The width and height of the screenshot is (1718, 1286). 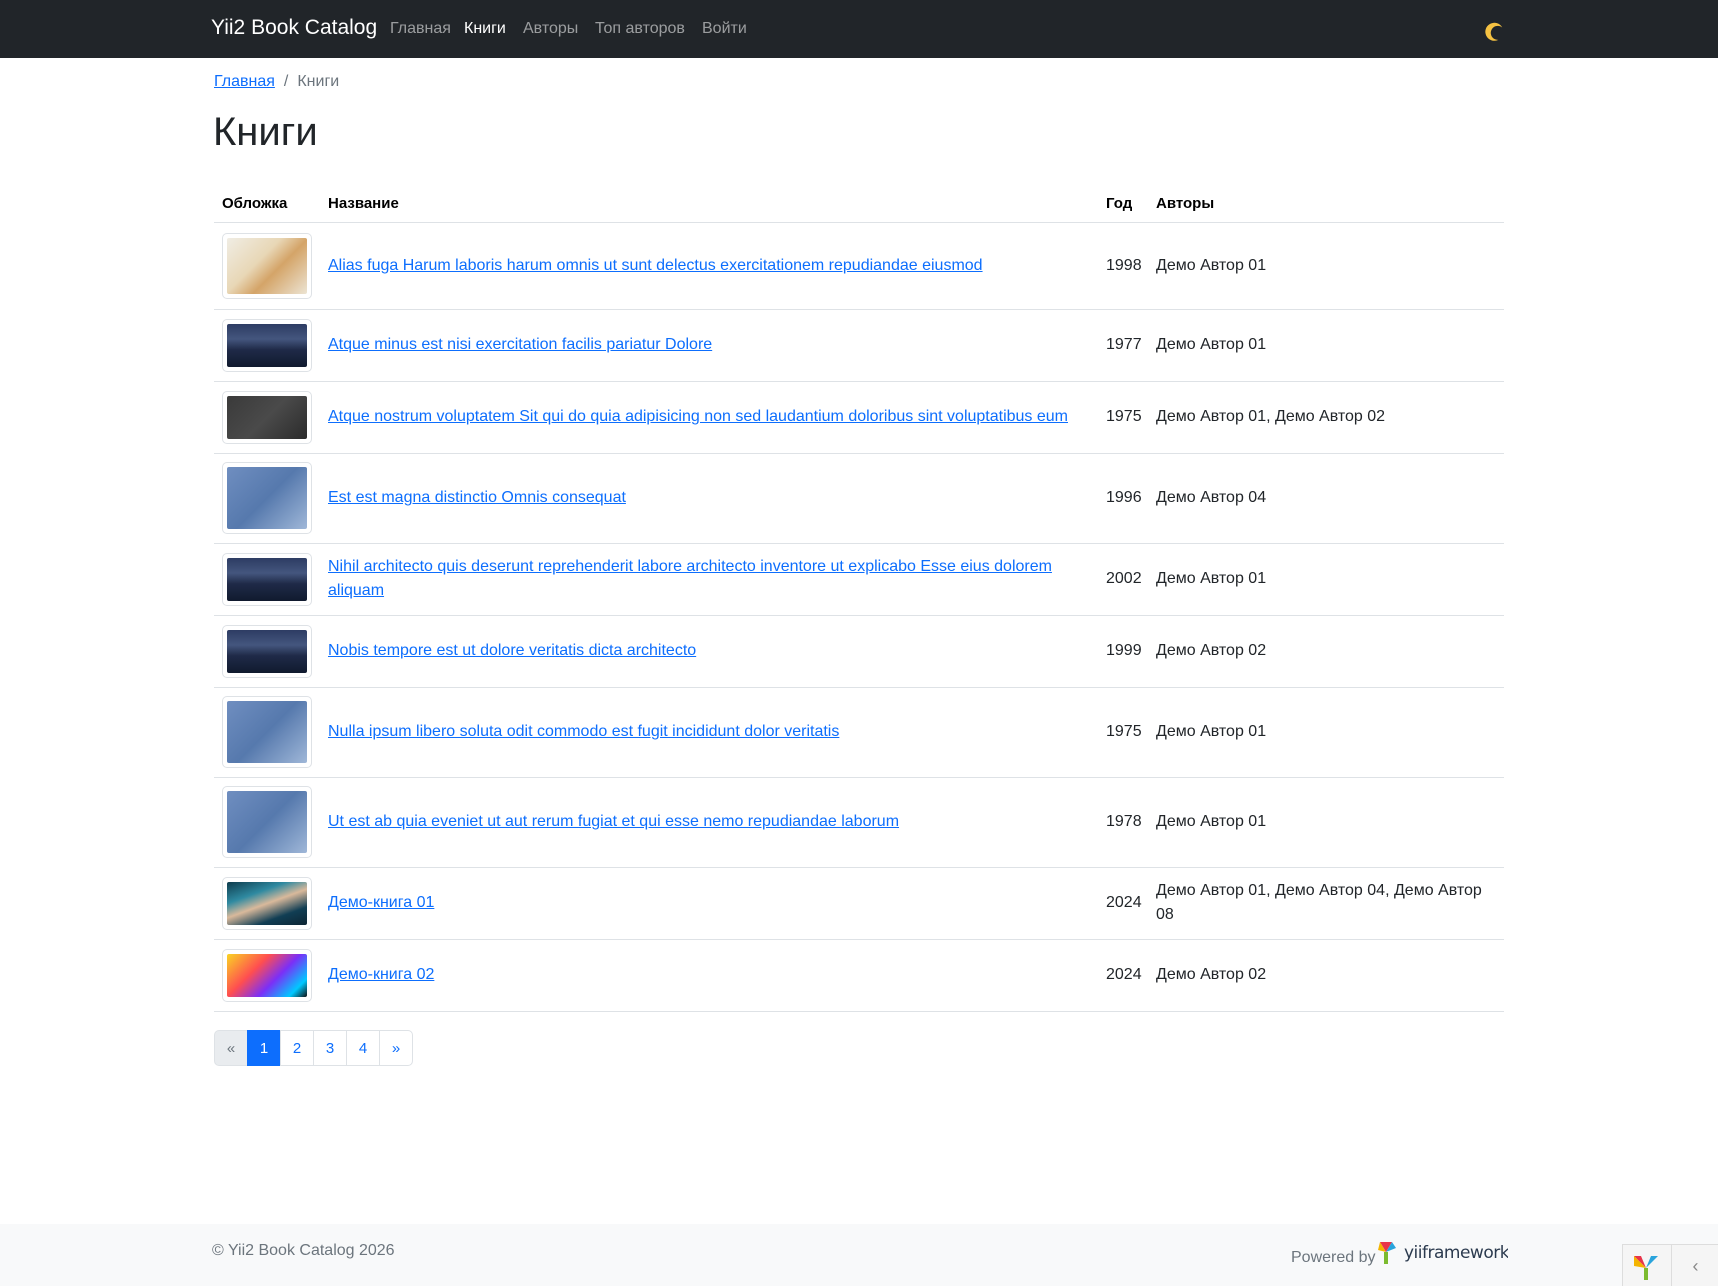 I want to click on table-header-row: Обложка Название Год Авторы, so click(x=859, y=204).